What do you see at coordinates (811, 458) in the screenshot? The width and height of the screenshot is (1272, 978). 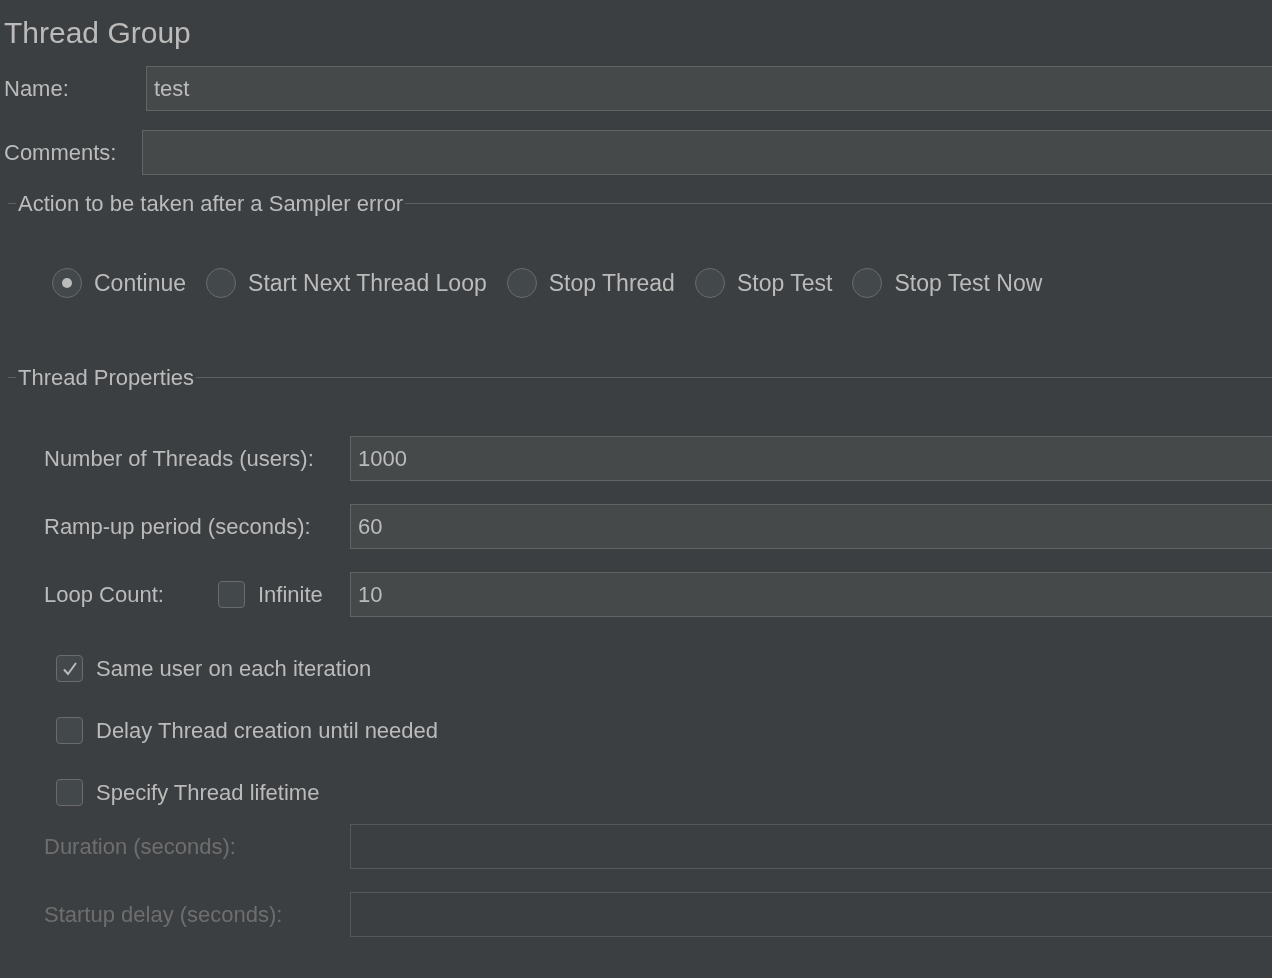 I see `input-field: 1000` at bounding box center [811, 458].